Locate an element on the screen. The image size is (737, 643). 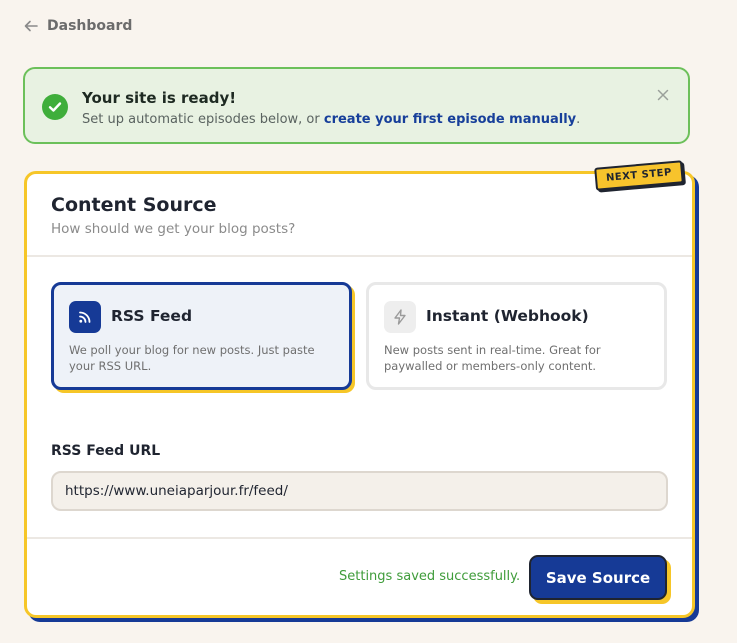
check-circle-icon is located at coordinates (55, 107).